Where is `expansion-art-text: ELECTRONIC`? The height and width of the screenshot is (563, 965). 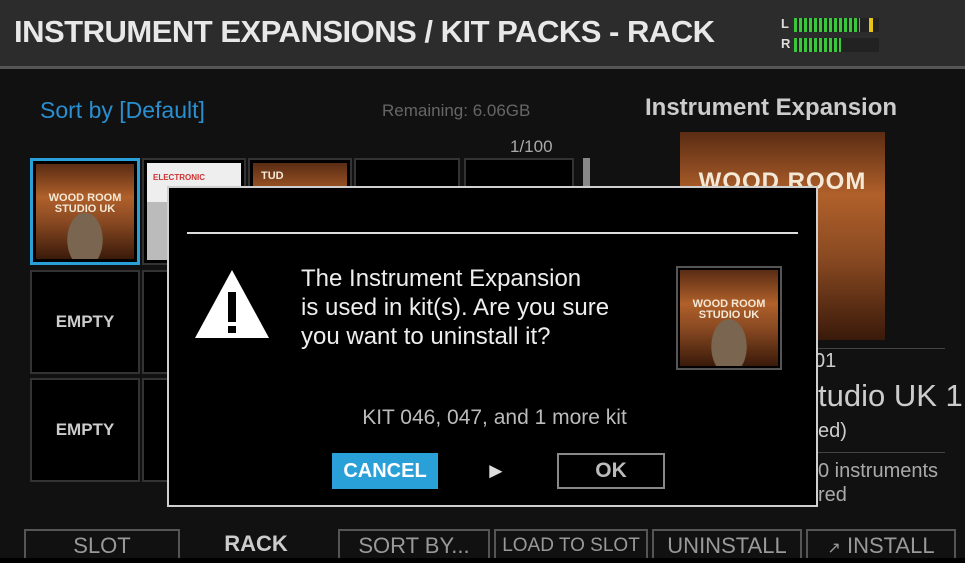
expansion-art-text: ELECTRONIC is located at coordinates (179, 177).